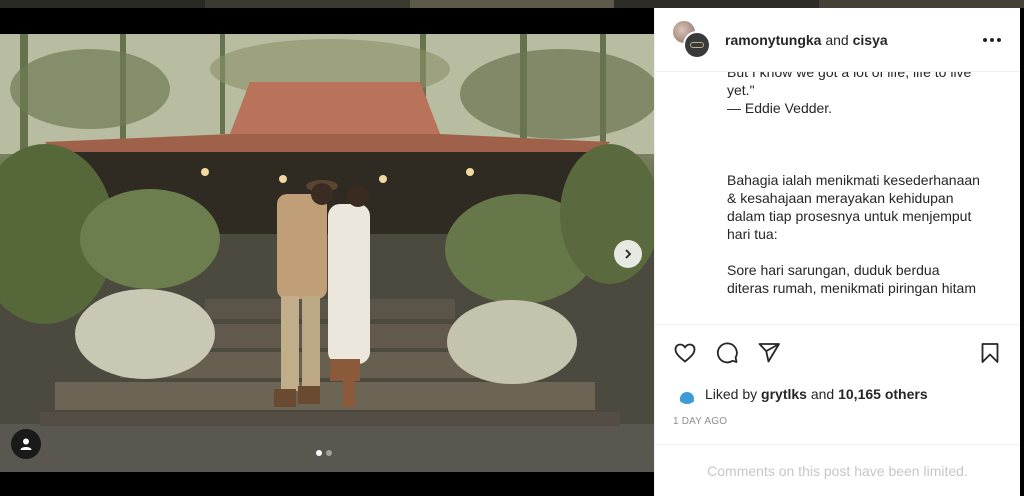 Image resolution: width=1024 pixels, height=496 pixels. Describe the element at coordinates (731, 394) in the screenshot. I see `likes-prefix: Liked by` at that location.